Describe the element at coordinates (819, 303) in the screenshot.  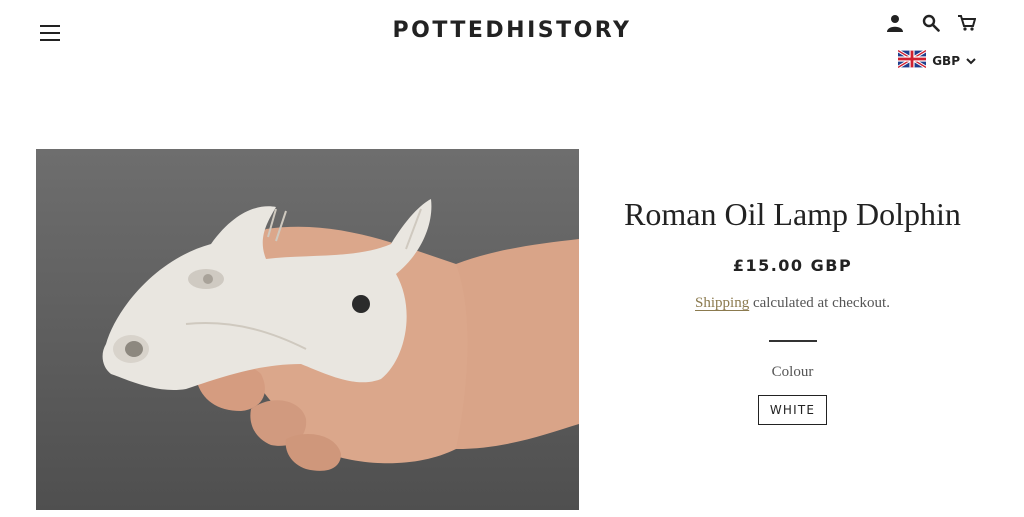
I see `shipping-text: calculated at checkout.` at that location.